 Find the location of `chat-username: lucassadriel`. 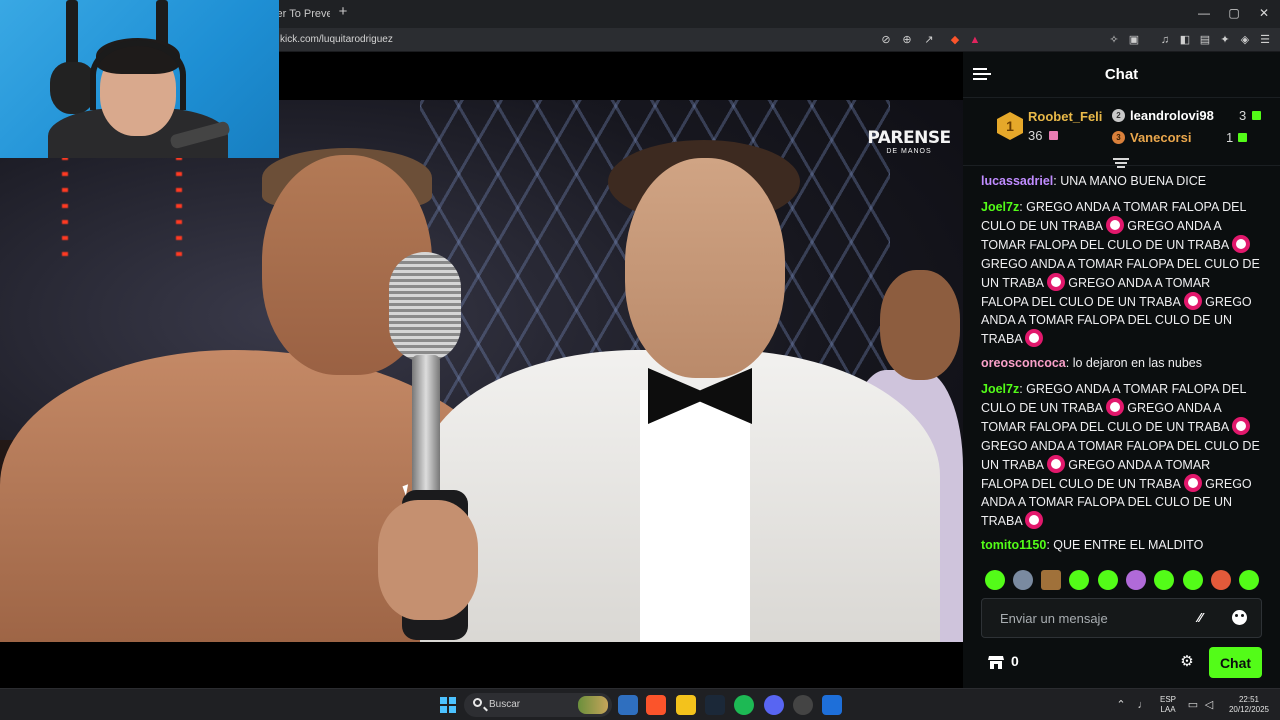

chat-username: lucassadriel is located at coordinates (1017, 181).